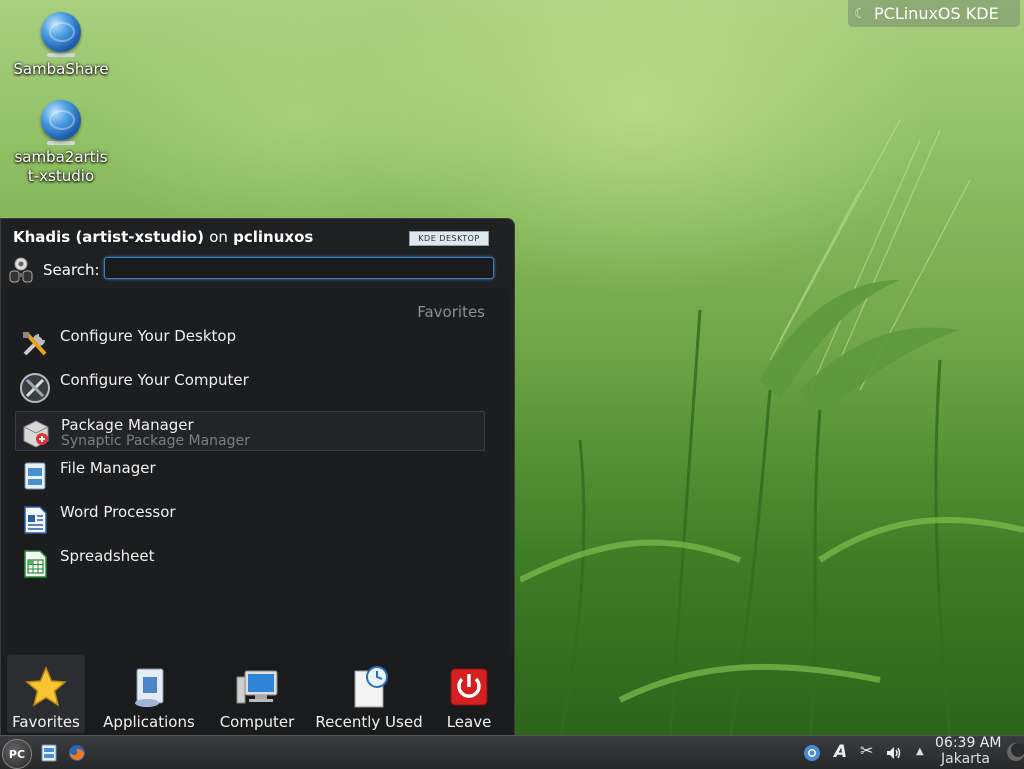 The width and height of the screenshot is (1024, 769). Describe the element at coordinates (35, 344) in the screenshot. I see `tools-icon` at that location.